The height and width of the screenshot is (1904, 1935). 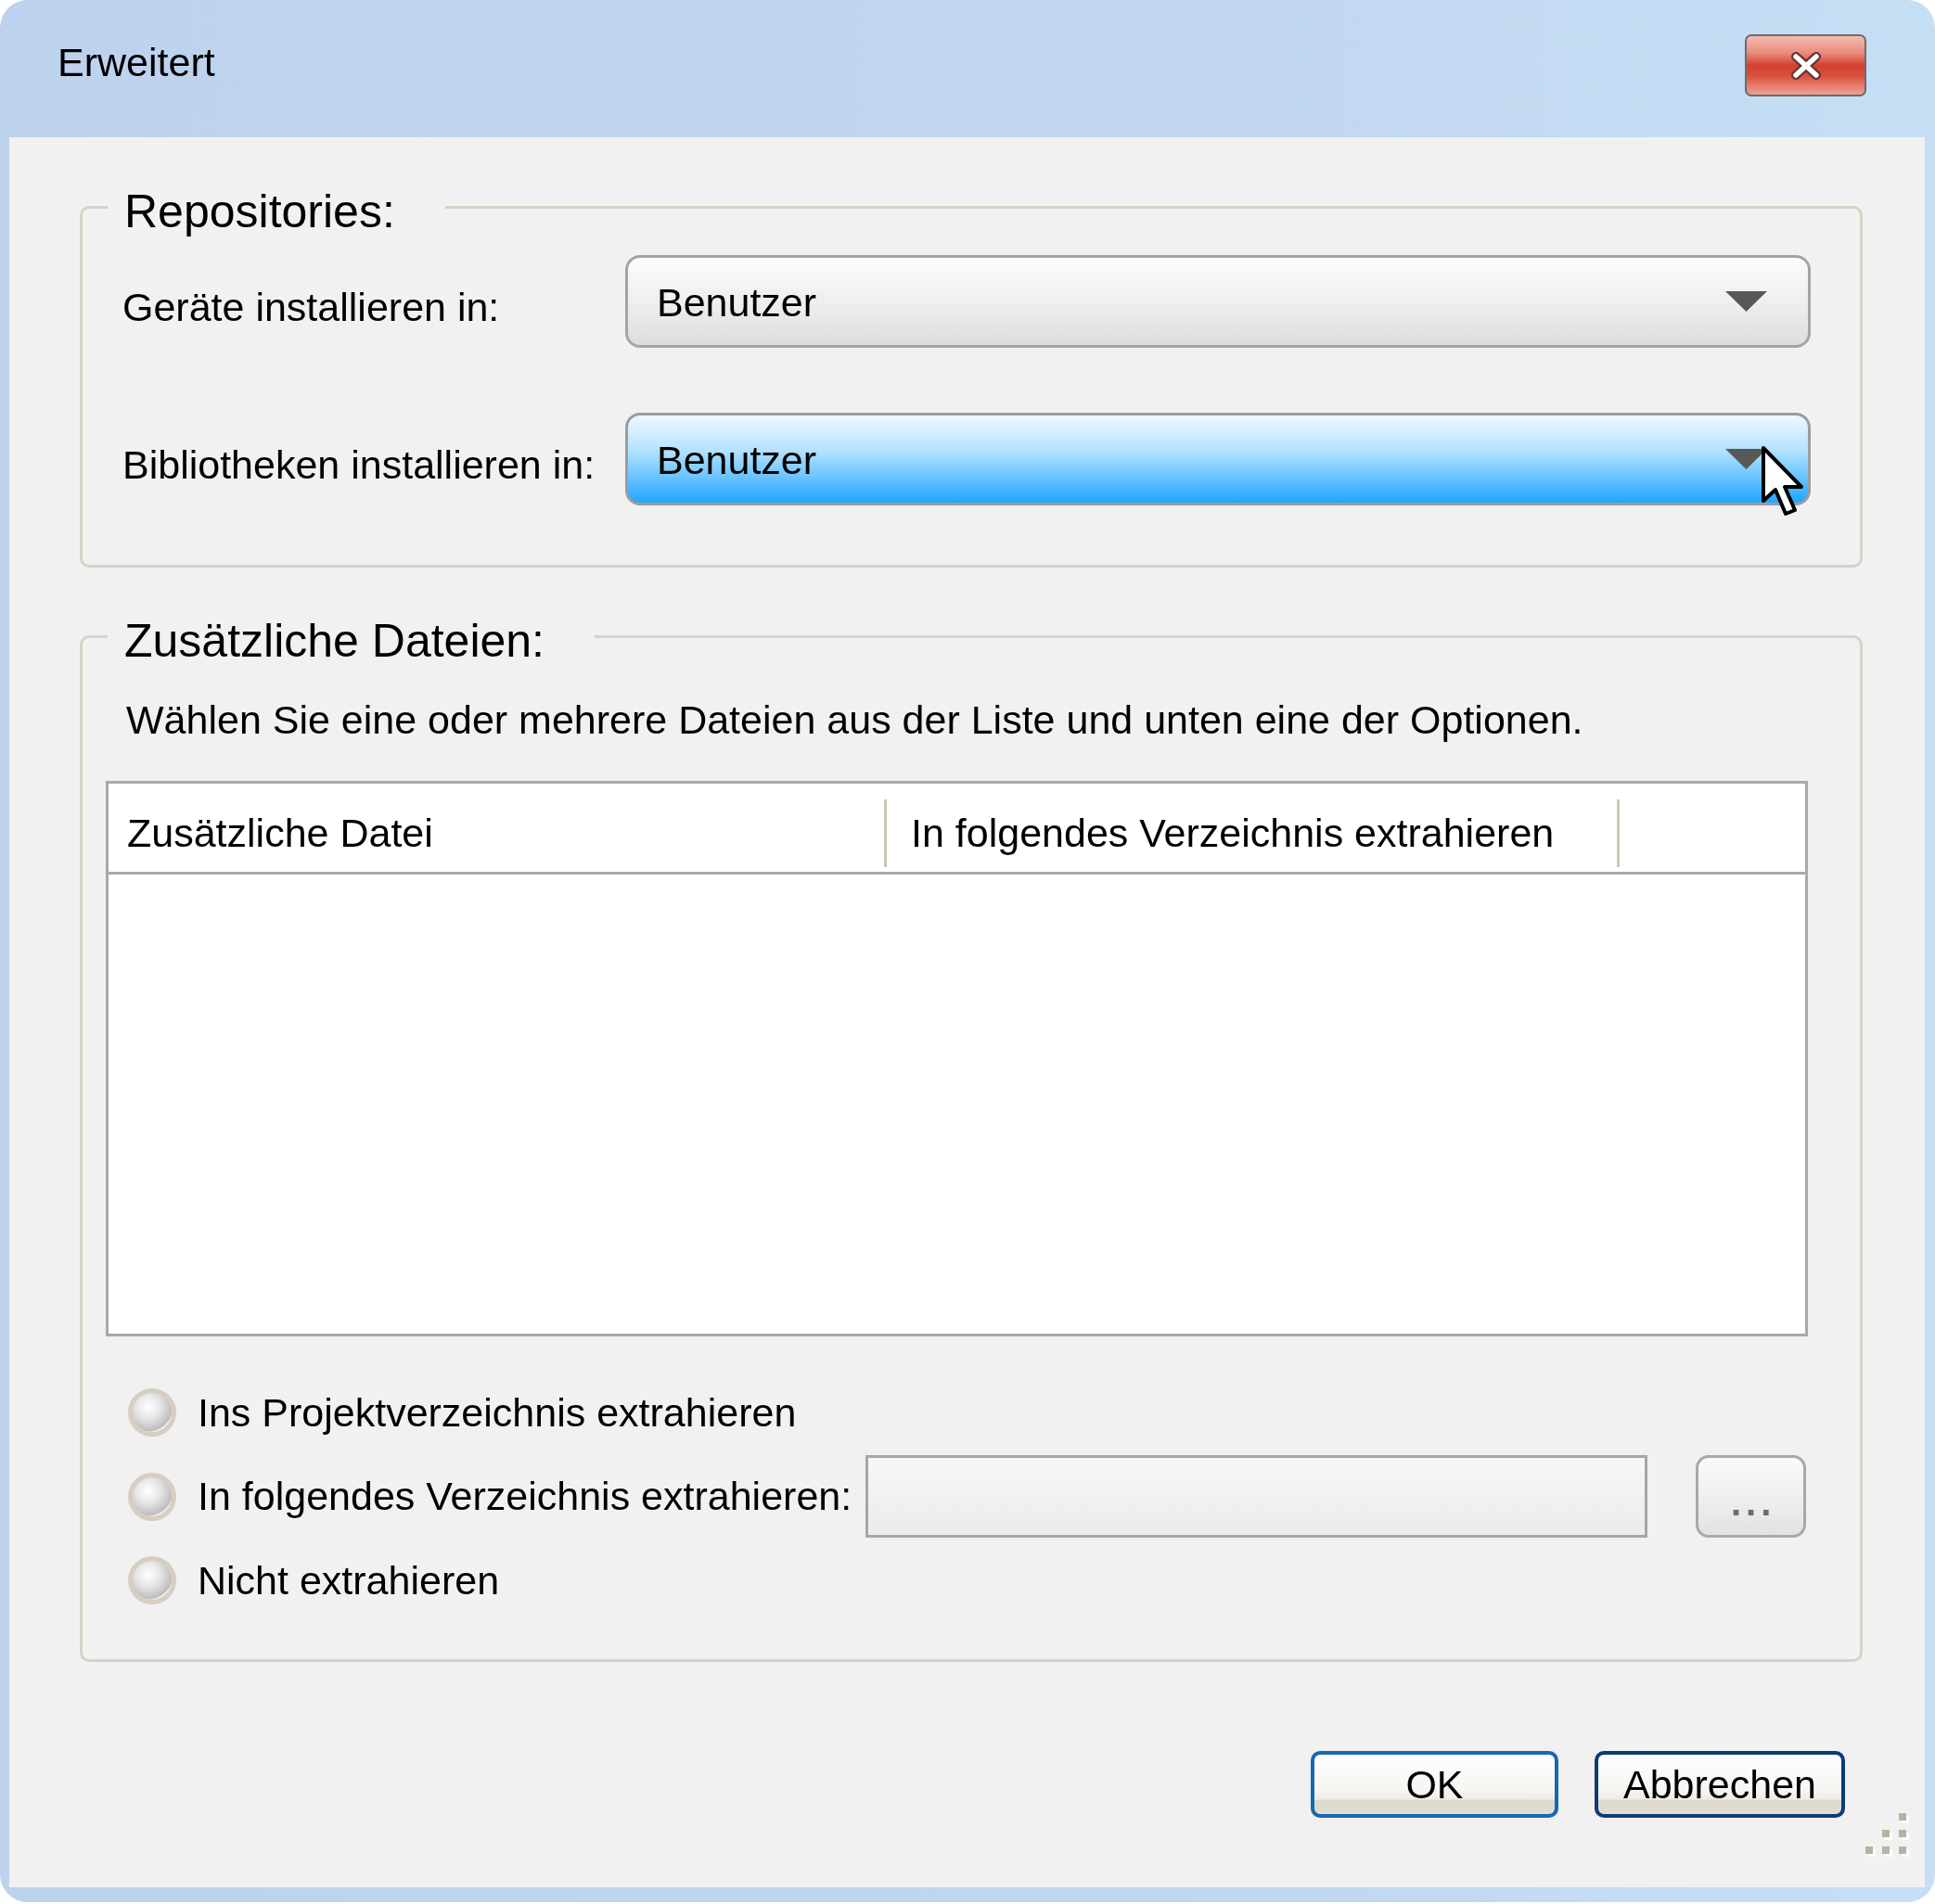 I want to click on cancel-button: Abbrechen, so click(x=1720, y=1784).